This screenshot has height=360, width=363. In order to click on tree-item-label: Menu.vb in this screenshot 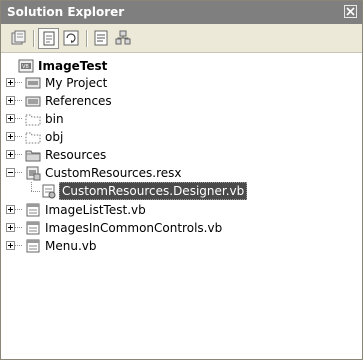, I will do `click(71, 246)`.